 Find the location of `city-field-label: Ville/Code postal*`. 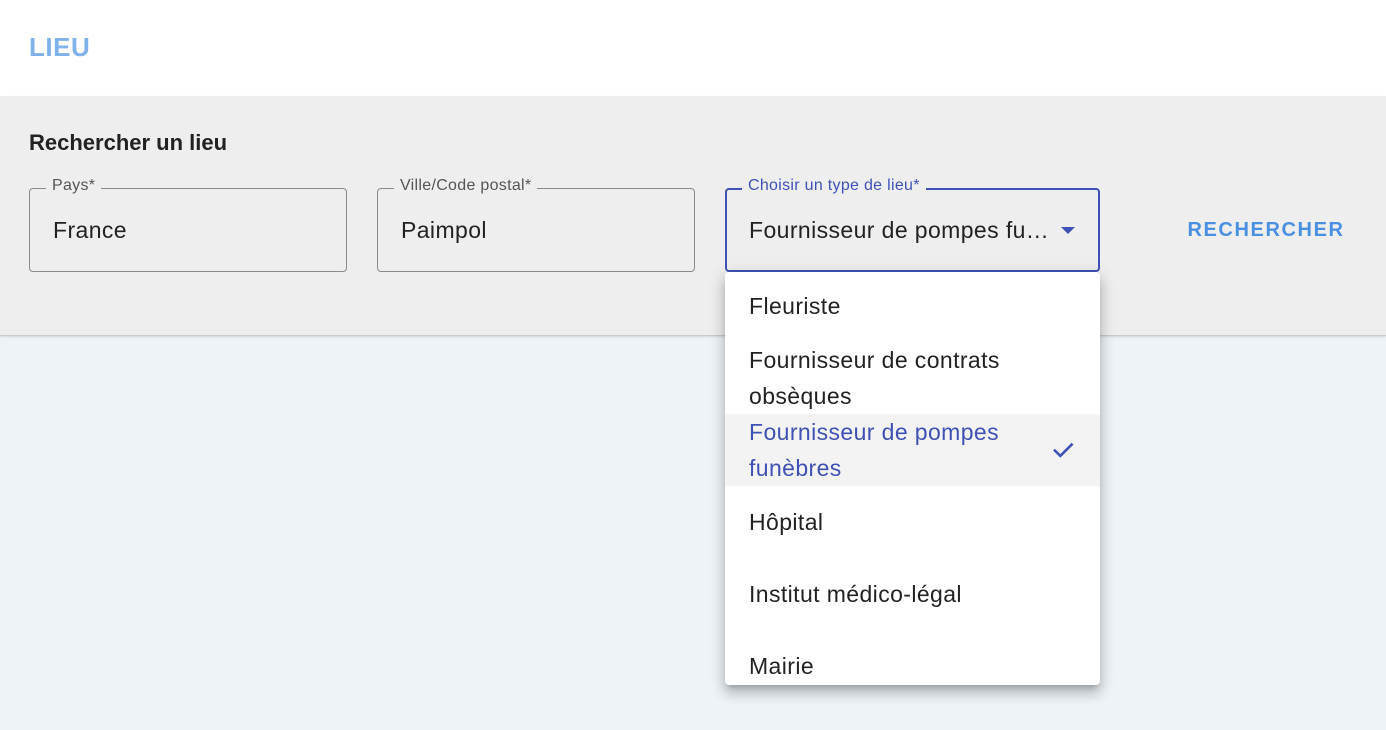

city-field-label: Ville/Code postal* is located at coordinates (466, 186).